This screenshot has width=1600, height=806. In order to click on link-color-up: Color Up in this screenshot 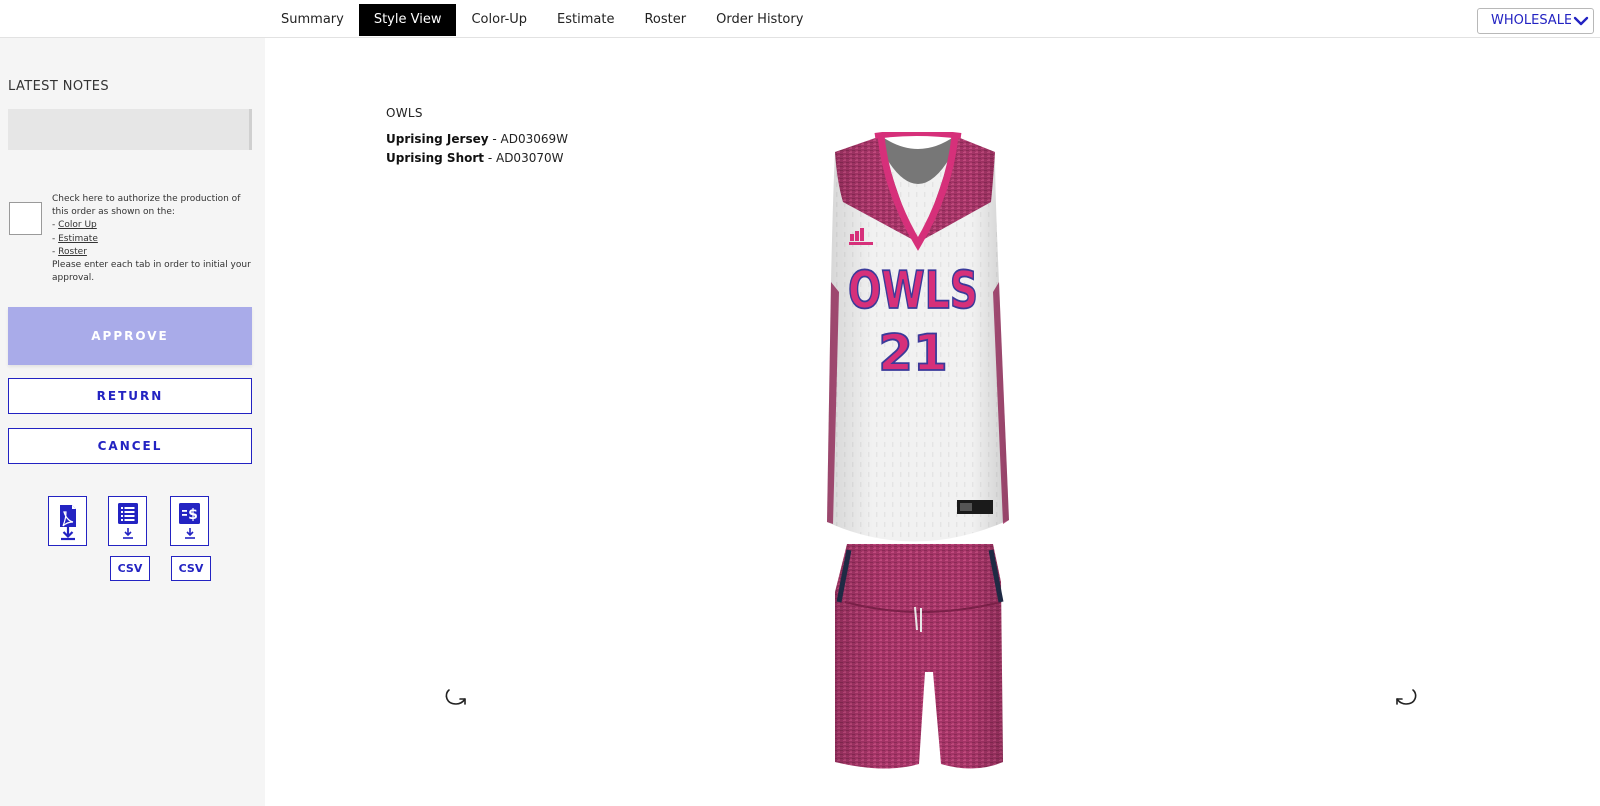, I will do `click(77, 225)`.